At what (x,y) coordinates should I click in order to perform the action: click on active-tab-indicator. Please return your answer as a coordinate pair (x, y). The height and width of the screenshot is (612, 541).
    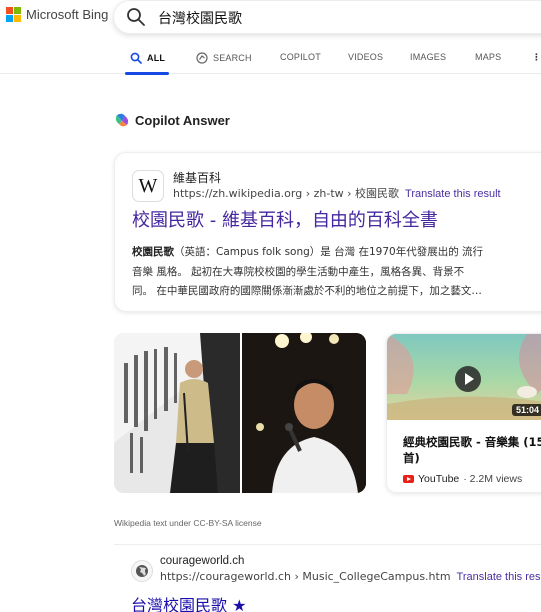
    Looking at the image, I should click on (147, 73).